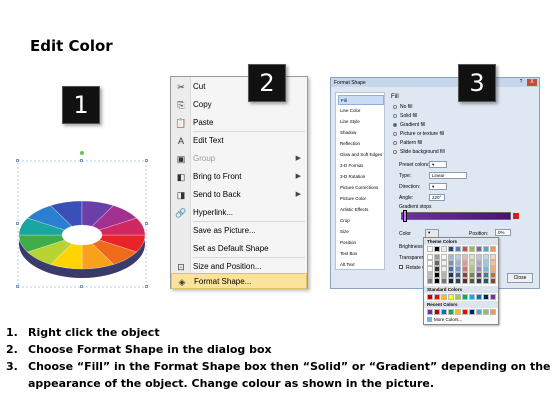 This screenshot has height=420, width=560. Describe the element at coordinates (361, 254) in the screenshot. I see `sidebar-item-text-box: Text Box` at that location.